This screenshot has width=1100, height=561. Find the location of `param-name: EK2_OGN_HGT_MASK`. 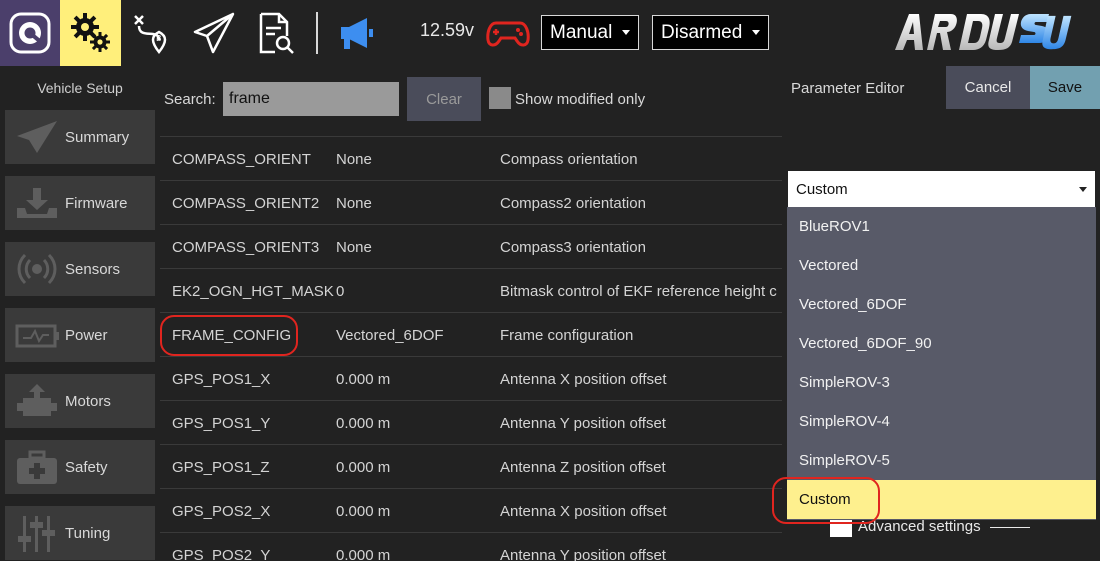

param-name: EK2_OGN_HGT_MASK is located at coordinates (253, 291).